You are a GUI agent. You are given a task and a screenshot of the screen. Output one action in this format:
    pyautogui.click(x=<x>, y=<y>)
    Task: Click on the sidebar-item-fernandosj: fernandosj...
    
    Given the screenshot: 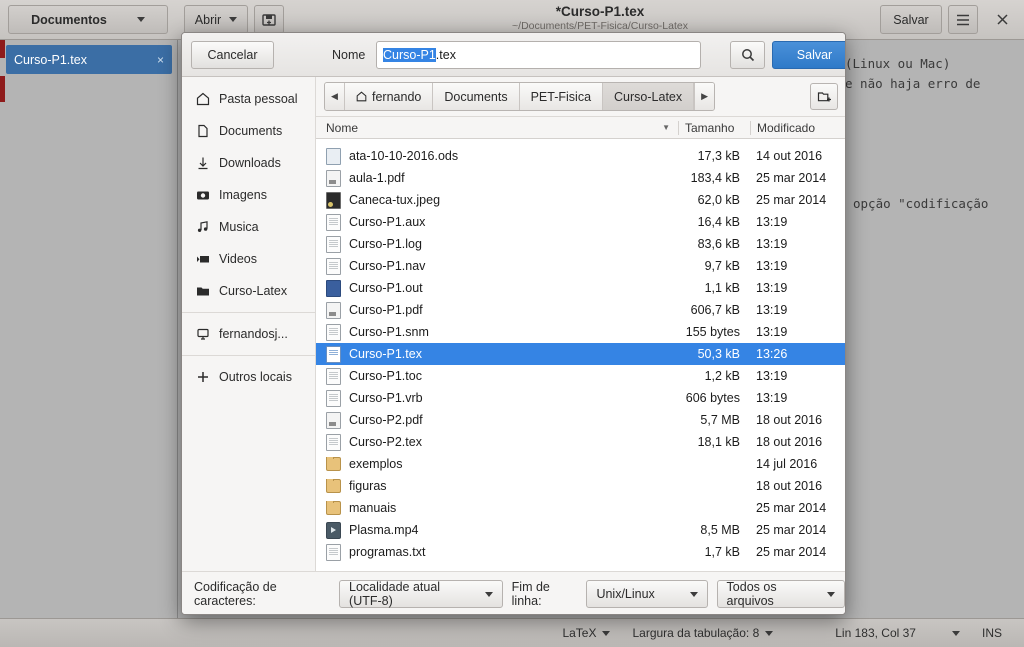 What is the action you would take?
    pyautogui.click(x=248, y=334)
    